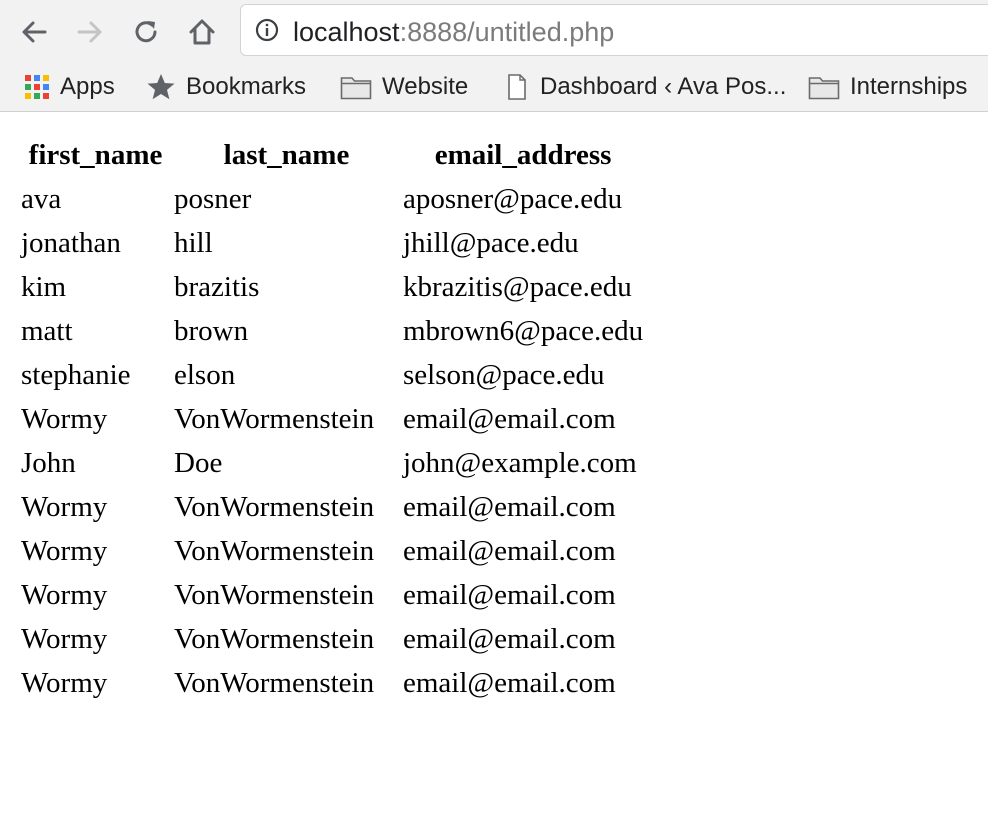 This screenshot has height=820, width=988. I want to click on cell-first-name: stephanie, so click(76, 375).